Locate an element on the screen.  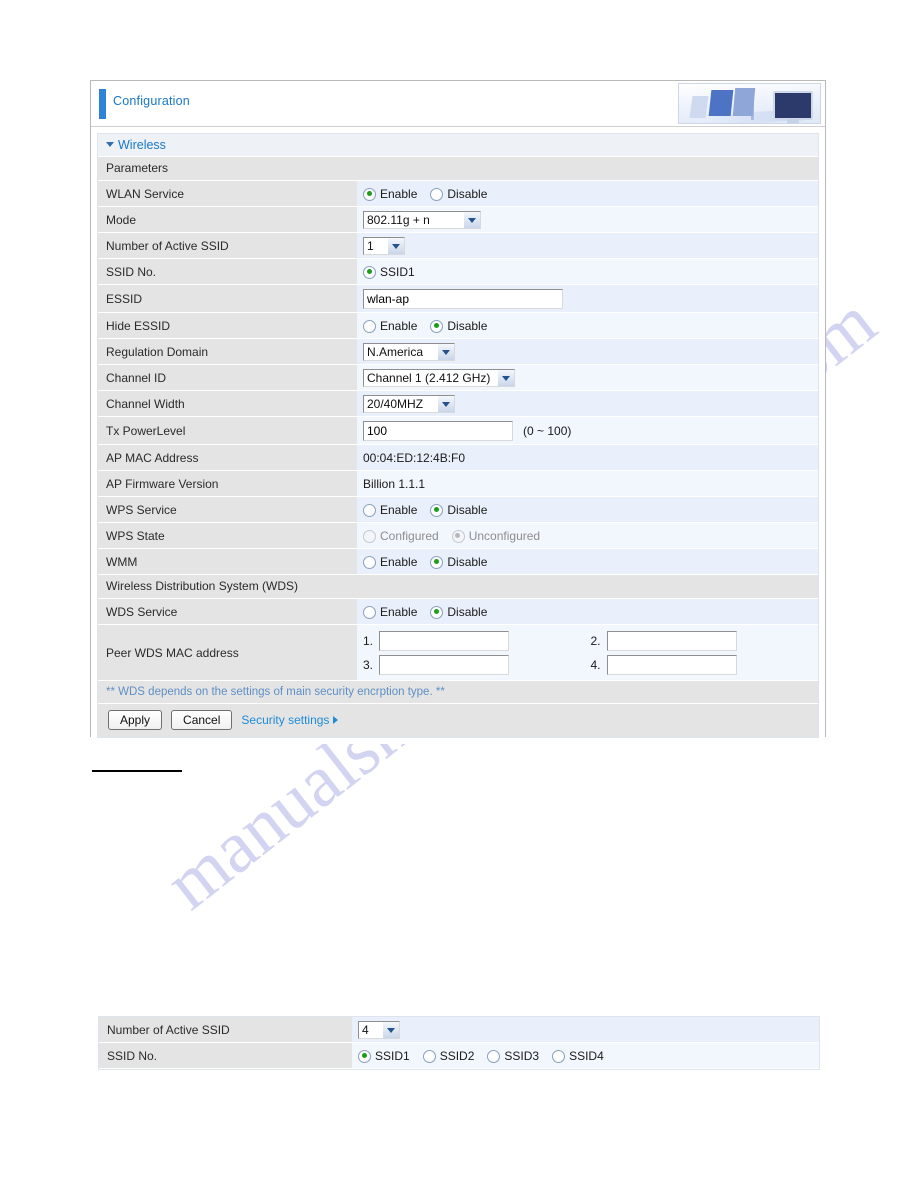
select-channel-id: Channel 1 (2.412 GHz) is located at coordinates (439, 378).